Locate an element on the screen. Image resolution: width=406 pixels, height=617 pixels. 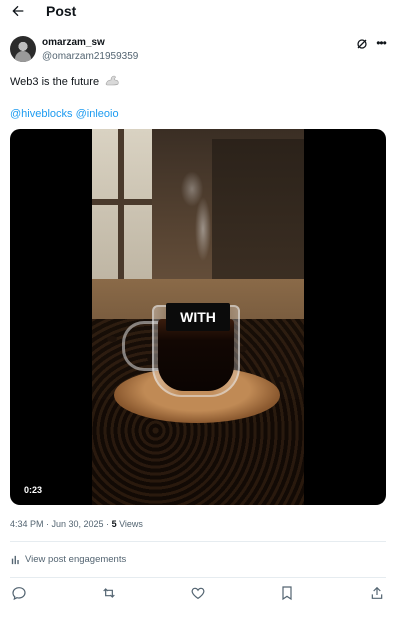
window-image is located at coordinates (122, 204).